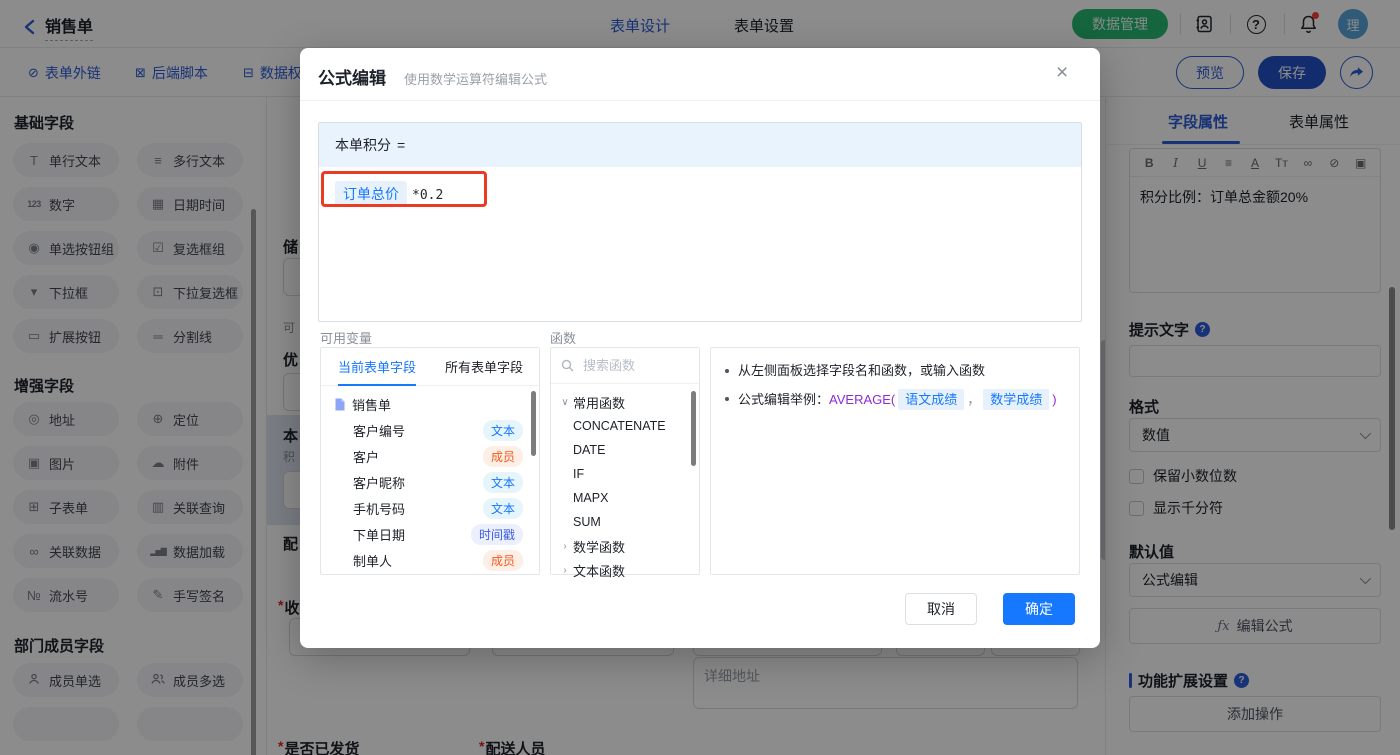 This screenshot has height=755, width=1400. I want to click on tab-current-form-fields: 当前表单字段, so click(377, 366).